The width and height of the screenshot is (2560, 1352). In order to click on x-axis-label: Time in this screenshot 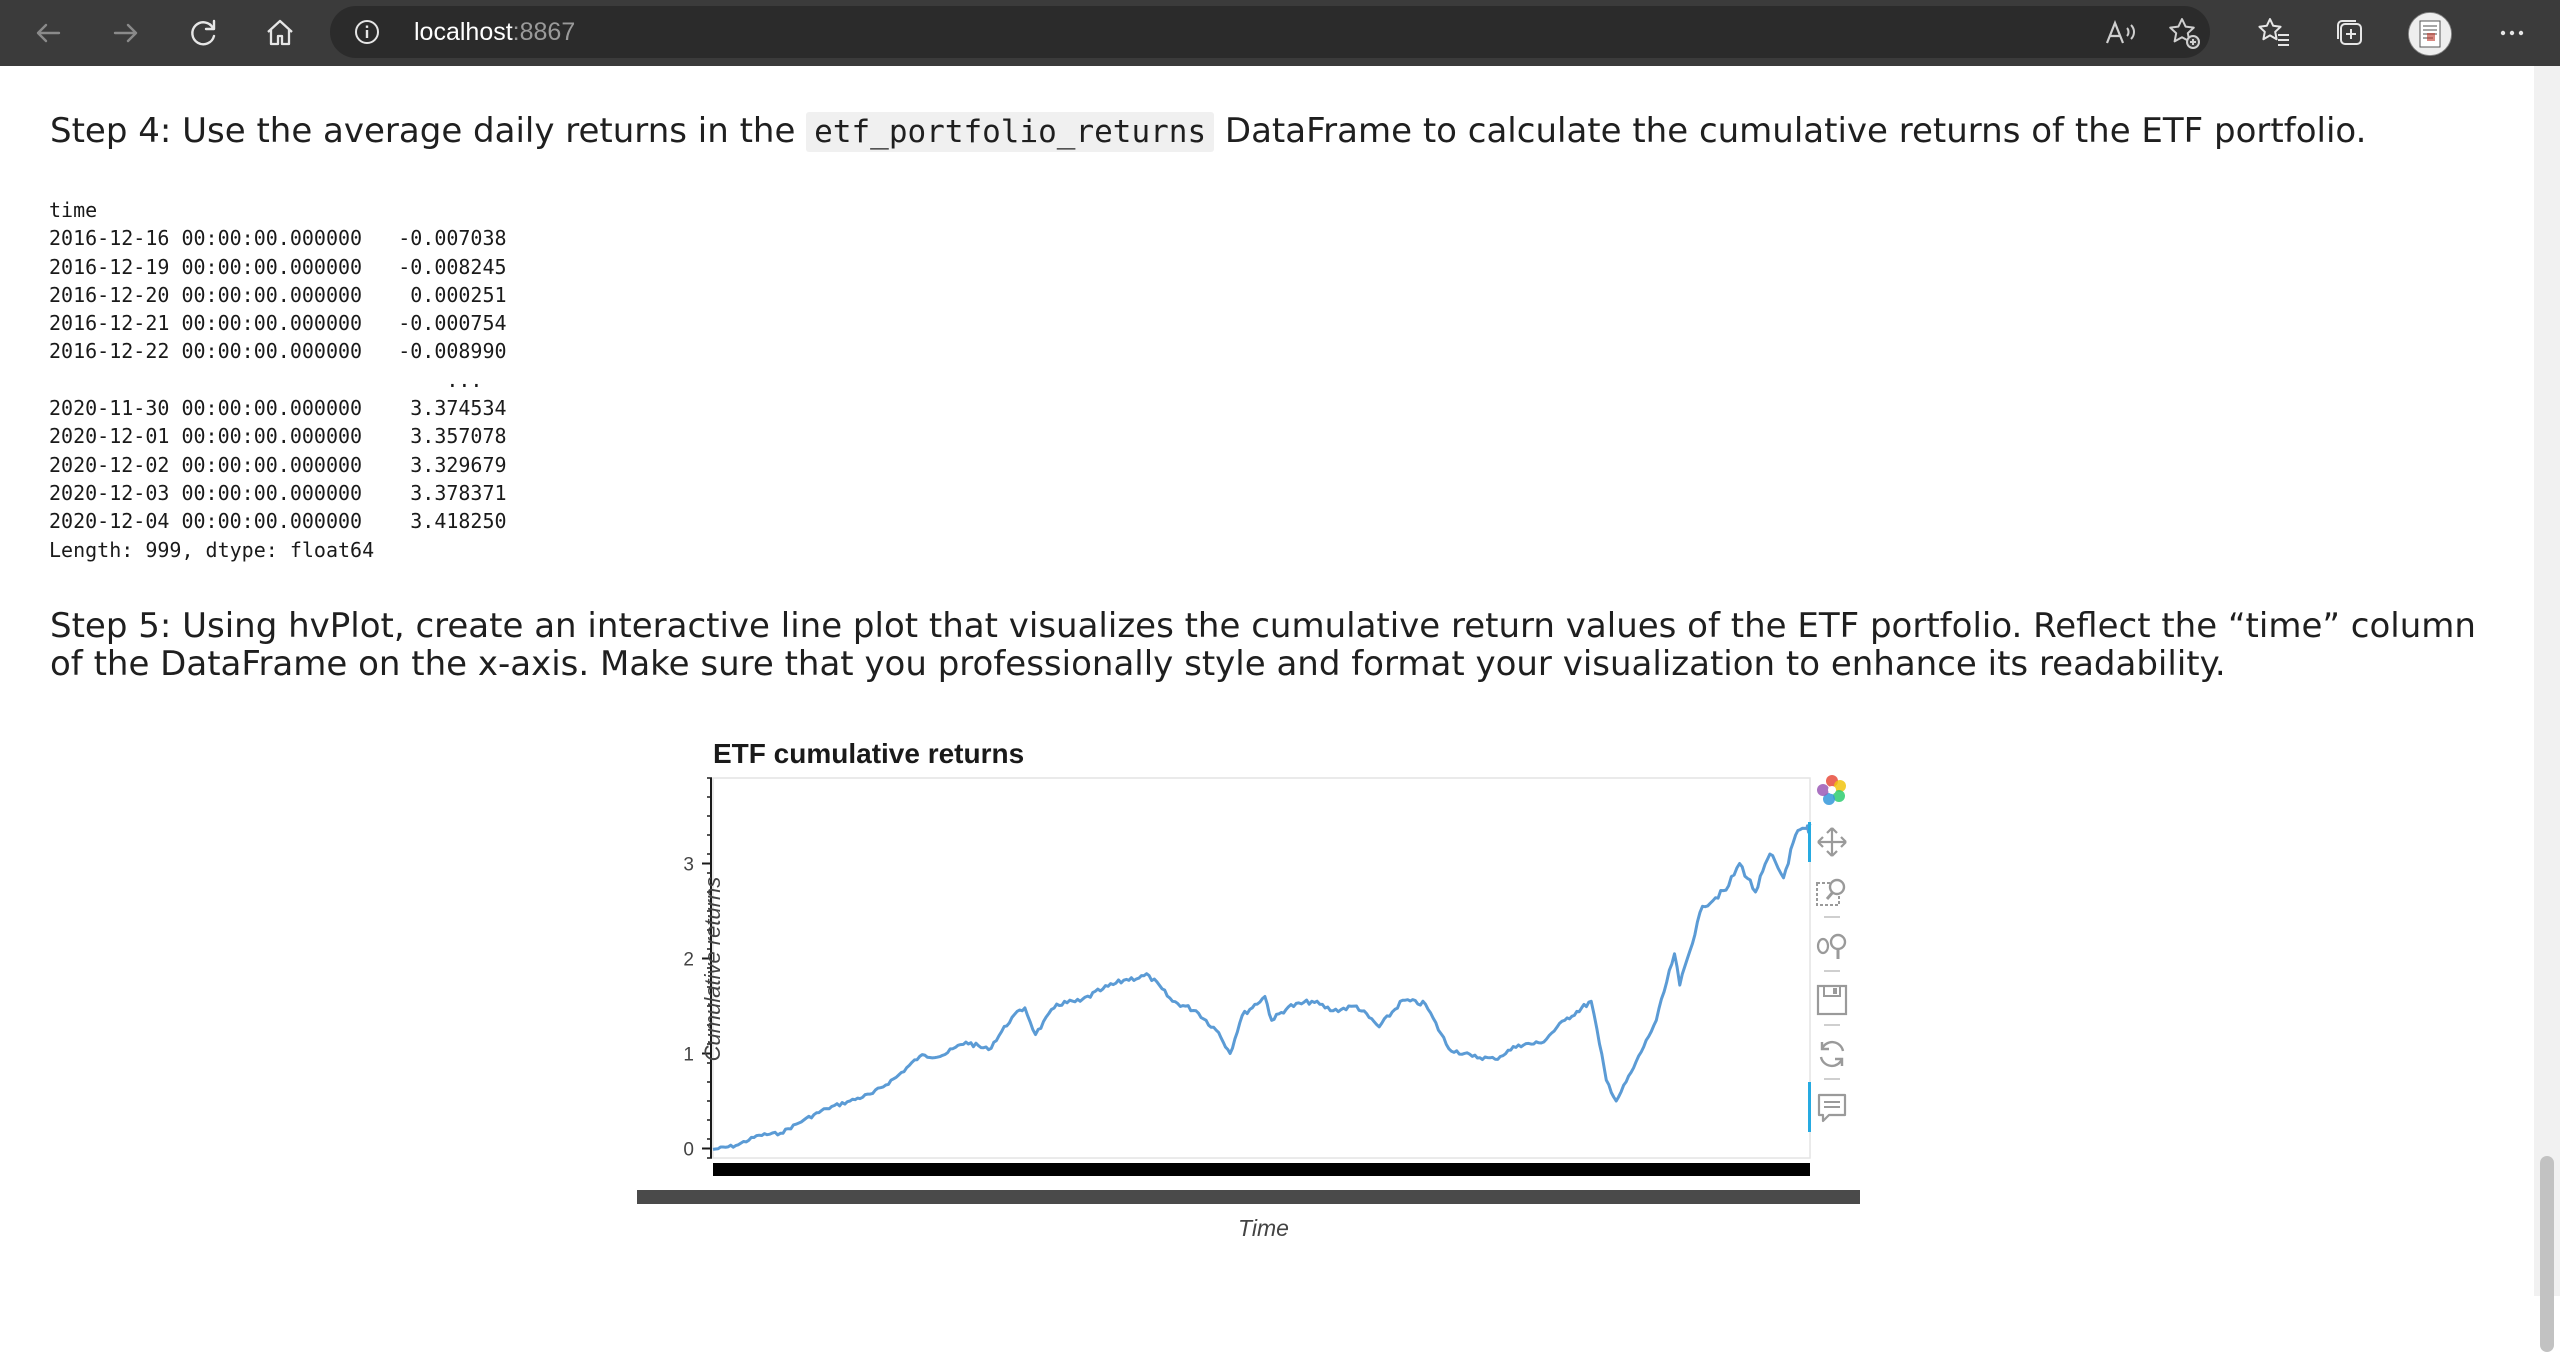, I will do `click(1263, 1228)`.